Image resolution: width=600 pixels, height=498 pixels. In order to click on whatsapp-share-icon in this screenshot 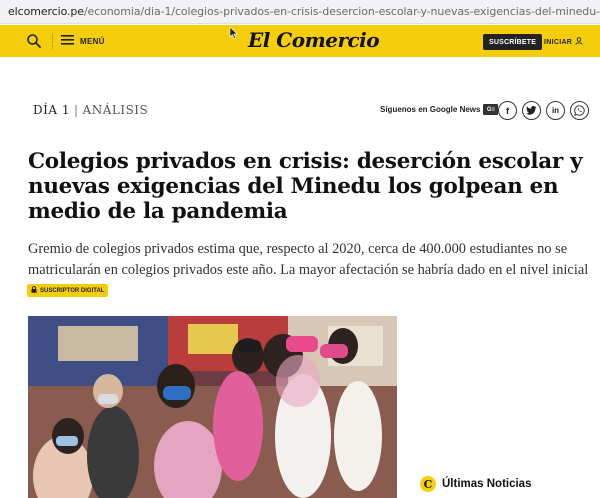, I will do `click(579, 110)`.